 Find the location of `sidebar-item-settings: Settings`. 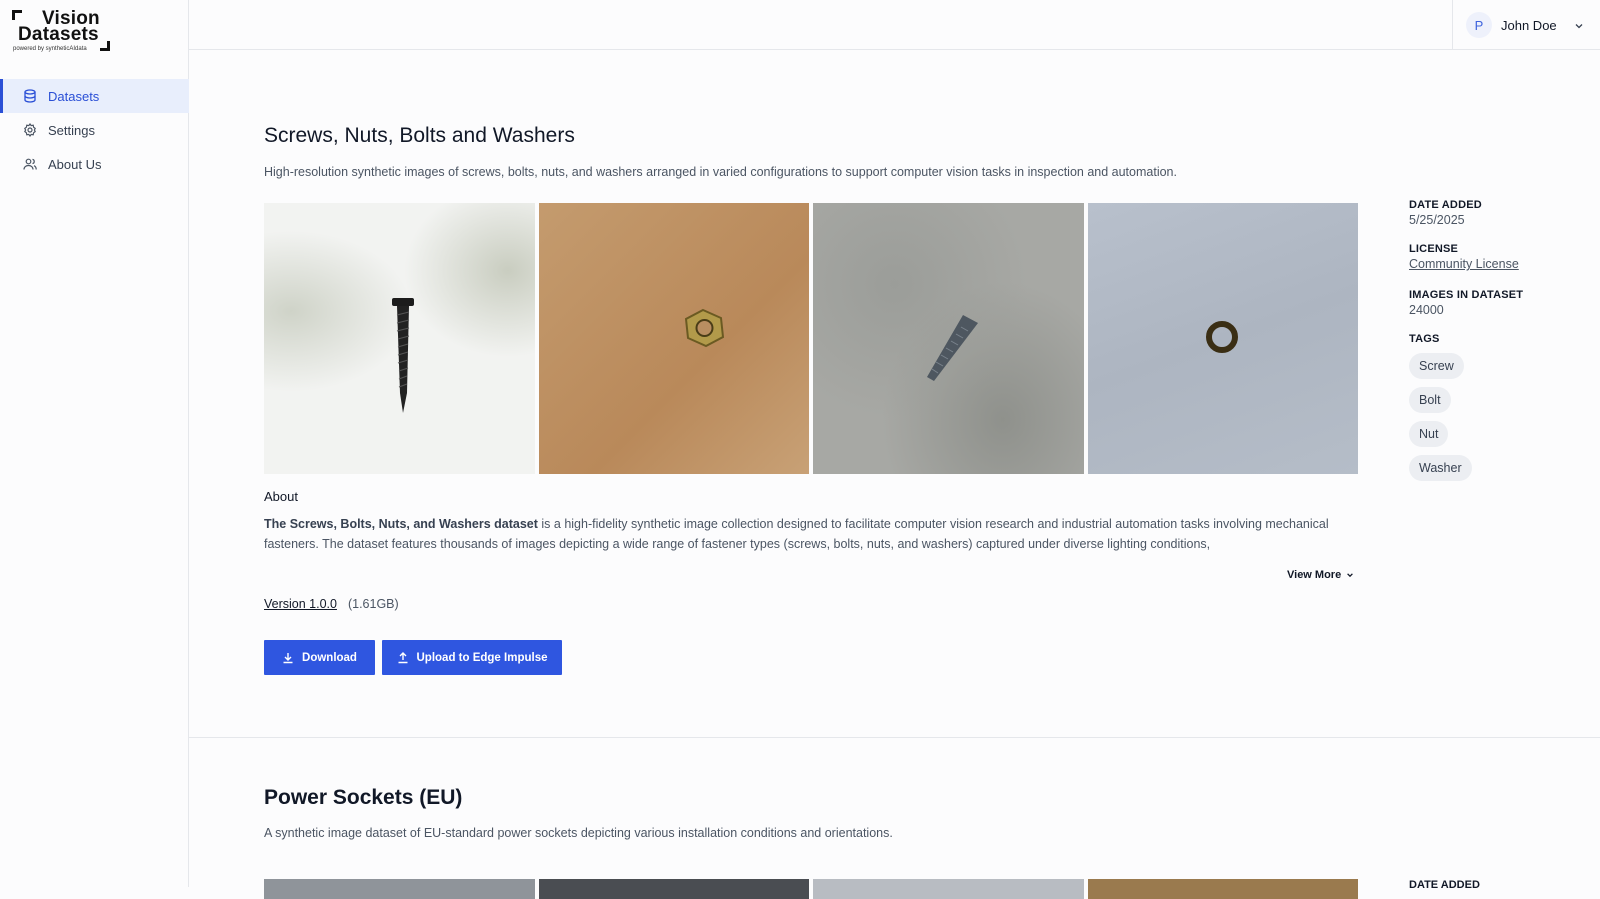

sidebar-item-settings: Settings is located at coordinates (94, 130).